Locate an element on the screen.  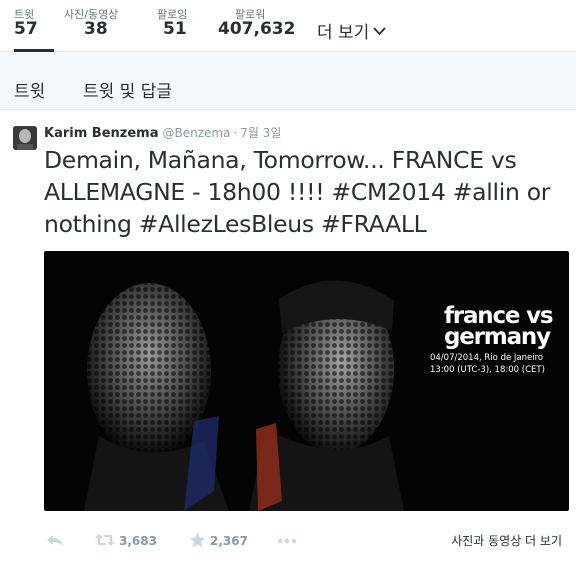
media-headline-line2: germany is located at coordinates (497, 337).